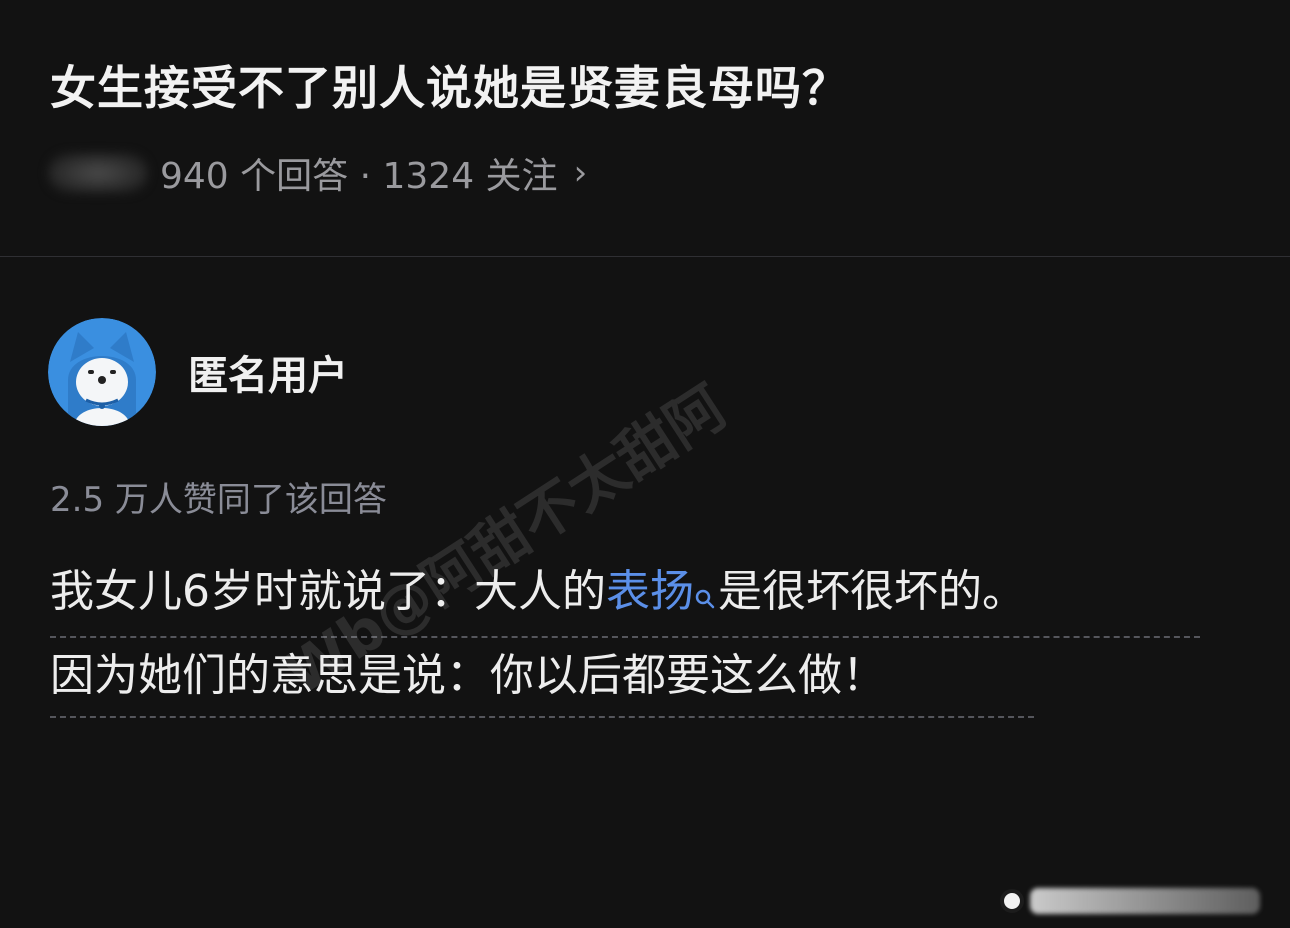 The height and width of the screenshot is (928, 1290). Describe the element at coordinates (580, 173) in the screenshot. I see `chevron-right-icon: ›` at that location.